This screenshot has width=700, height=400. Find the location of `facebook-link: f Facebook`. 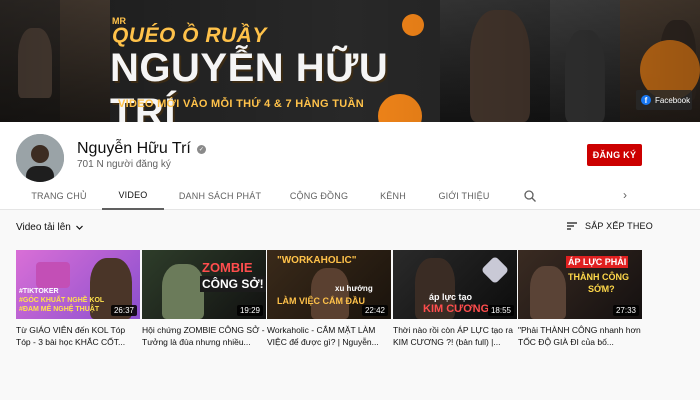

facebook-link: f Facebook is located at coordinates (664, 100).